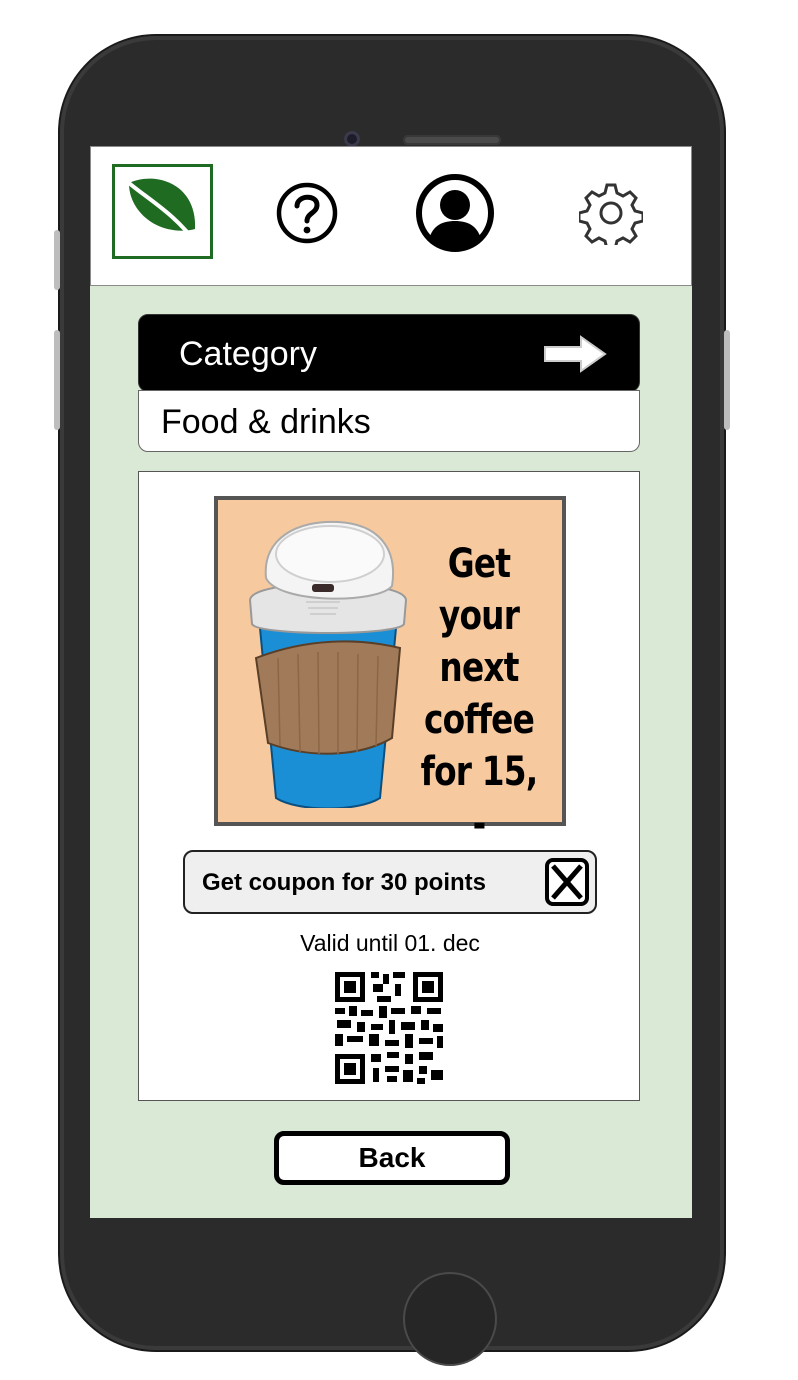 The image size is (798, 1380). What do you see at coordinates (389, 353) in the screenshot?
I see `category-bar: Category` at bounding box center [389, 353].